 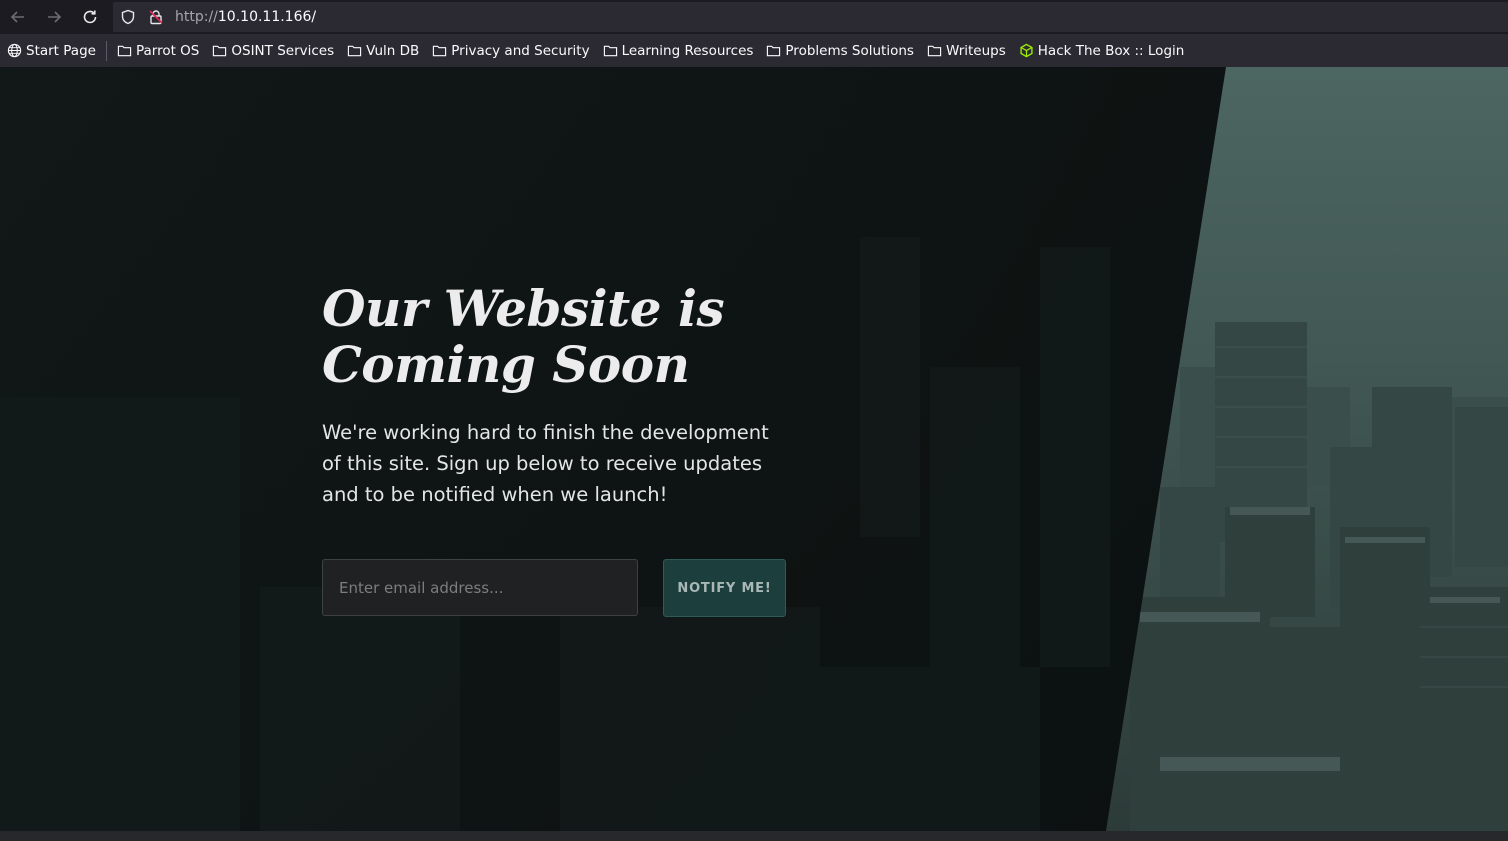 I want to click on bookmark-vuln-db: Vuln DB, so click(x=383, y=51).